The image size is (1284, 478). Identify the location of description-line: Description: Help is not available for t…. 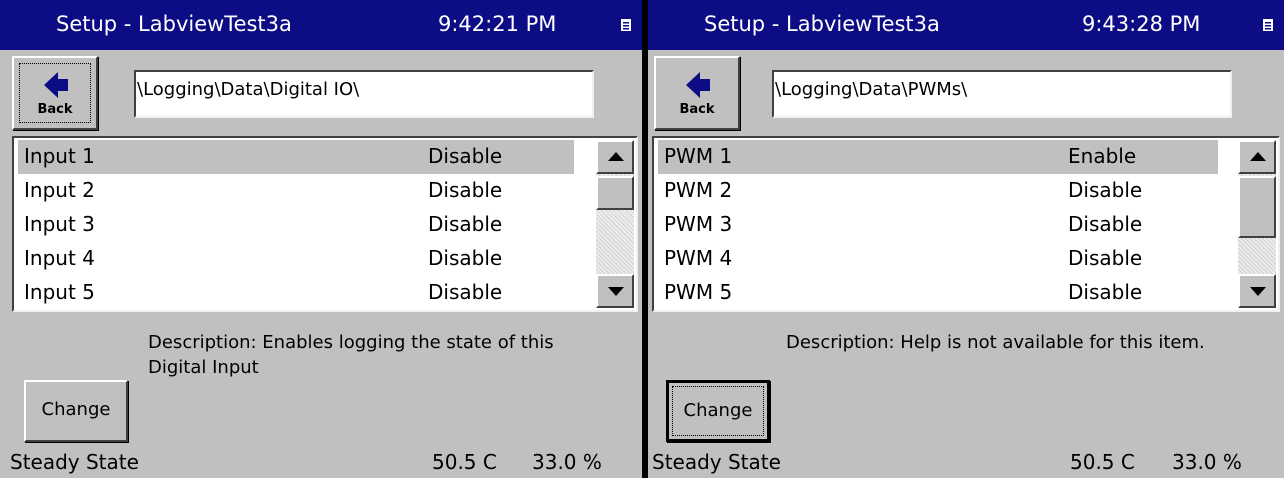
(995, 342).